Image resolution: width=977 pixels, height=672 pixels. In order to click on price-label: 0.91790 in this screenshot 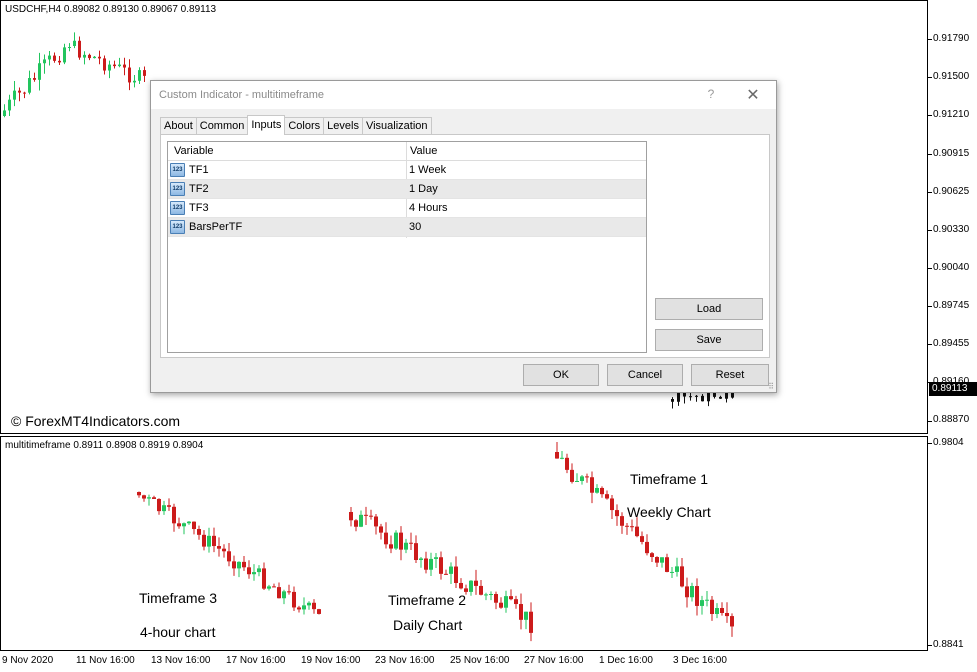, I will do `click(951, 38)`.